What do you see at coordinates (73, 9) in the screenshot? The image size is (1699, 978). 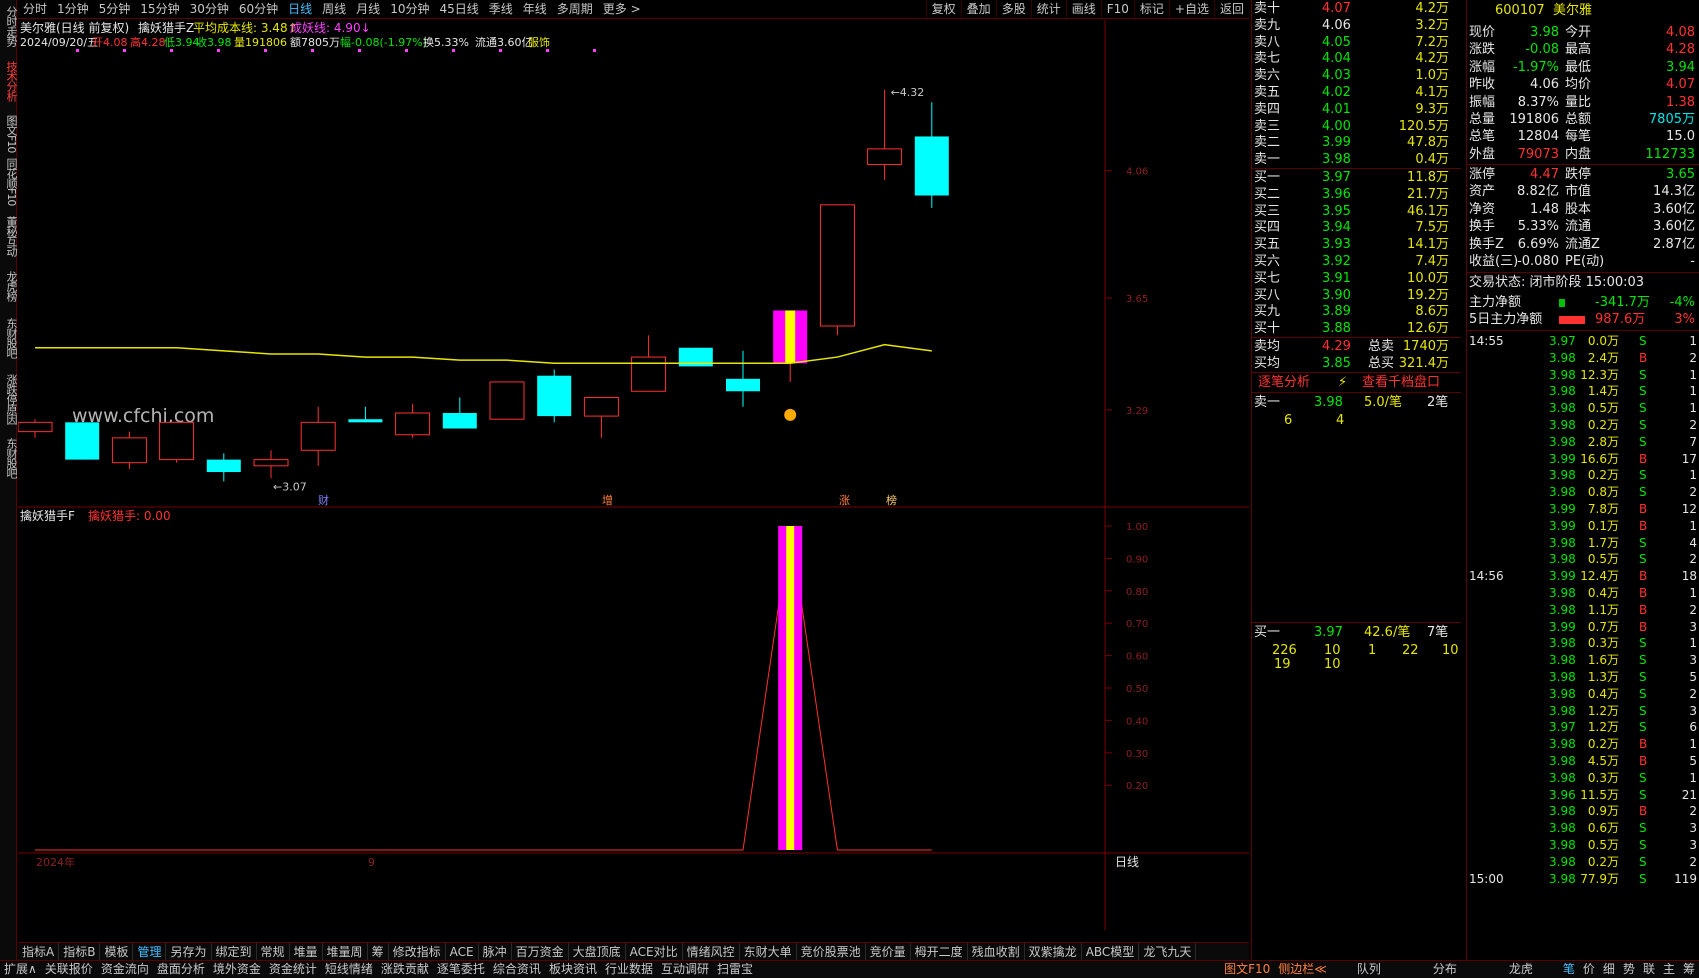 I see `period-tab-1: 1分钟` at bounding box center [73, 9].